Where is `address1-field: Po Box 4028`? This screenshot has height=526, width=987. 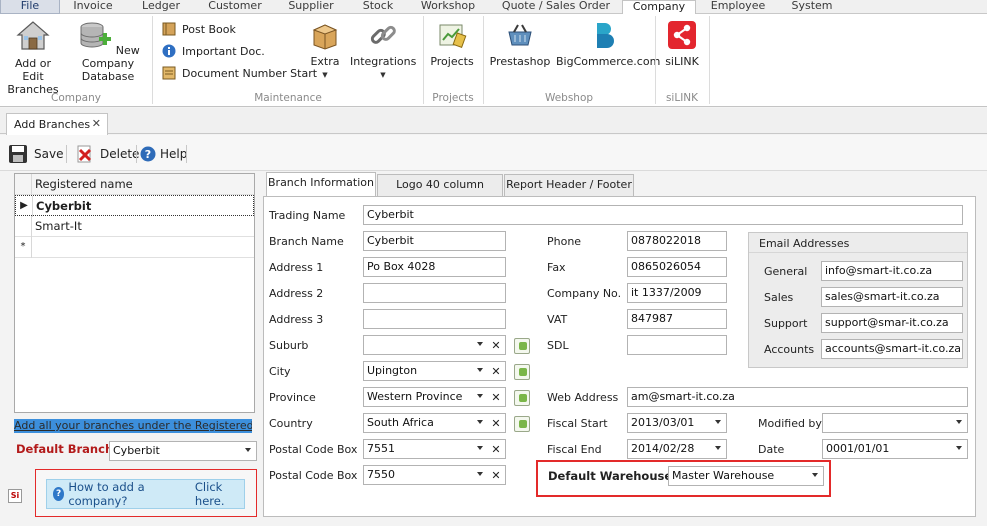 address1-field: Po Box 4028 is located at coordinates (434, 267).